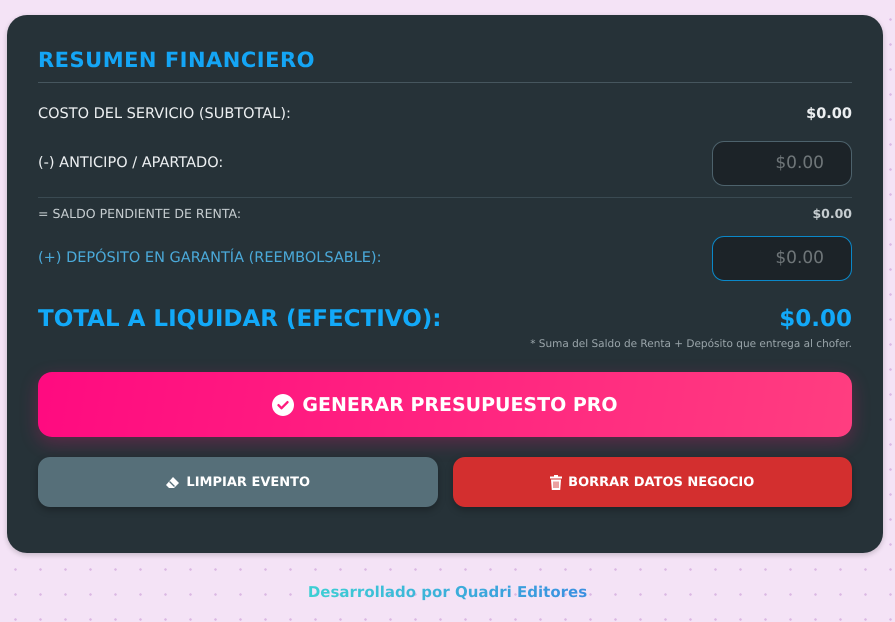  What do you see at coordinates (690, 344) in the screenshot?
I see `total-note: * Suma del Saldo de Renta + Depósito que entrega al chofer.` at bounding box center [690, 344].